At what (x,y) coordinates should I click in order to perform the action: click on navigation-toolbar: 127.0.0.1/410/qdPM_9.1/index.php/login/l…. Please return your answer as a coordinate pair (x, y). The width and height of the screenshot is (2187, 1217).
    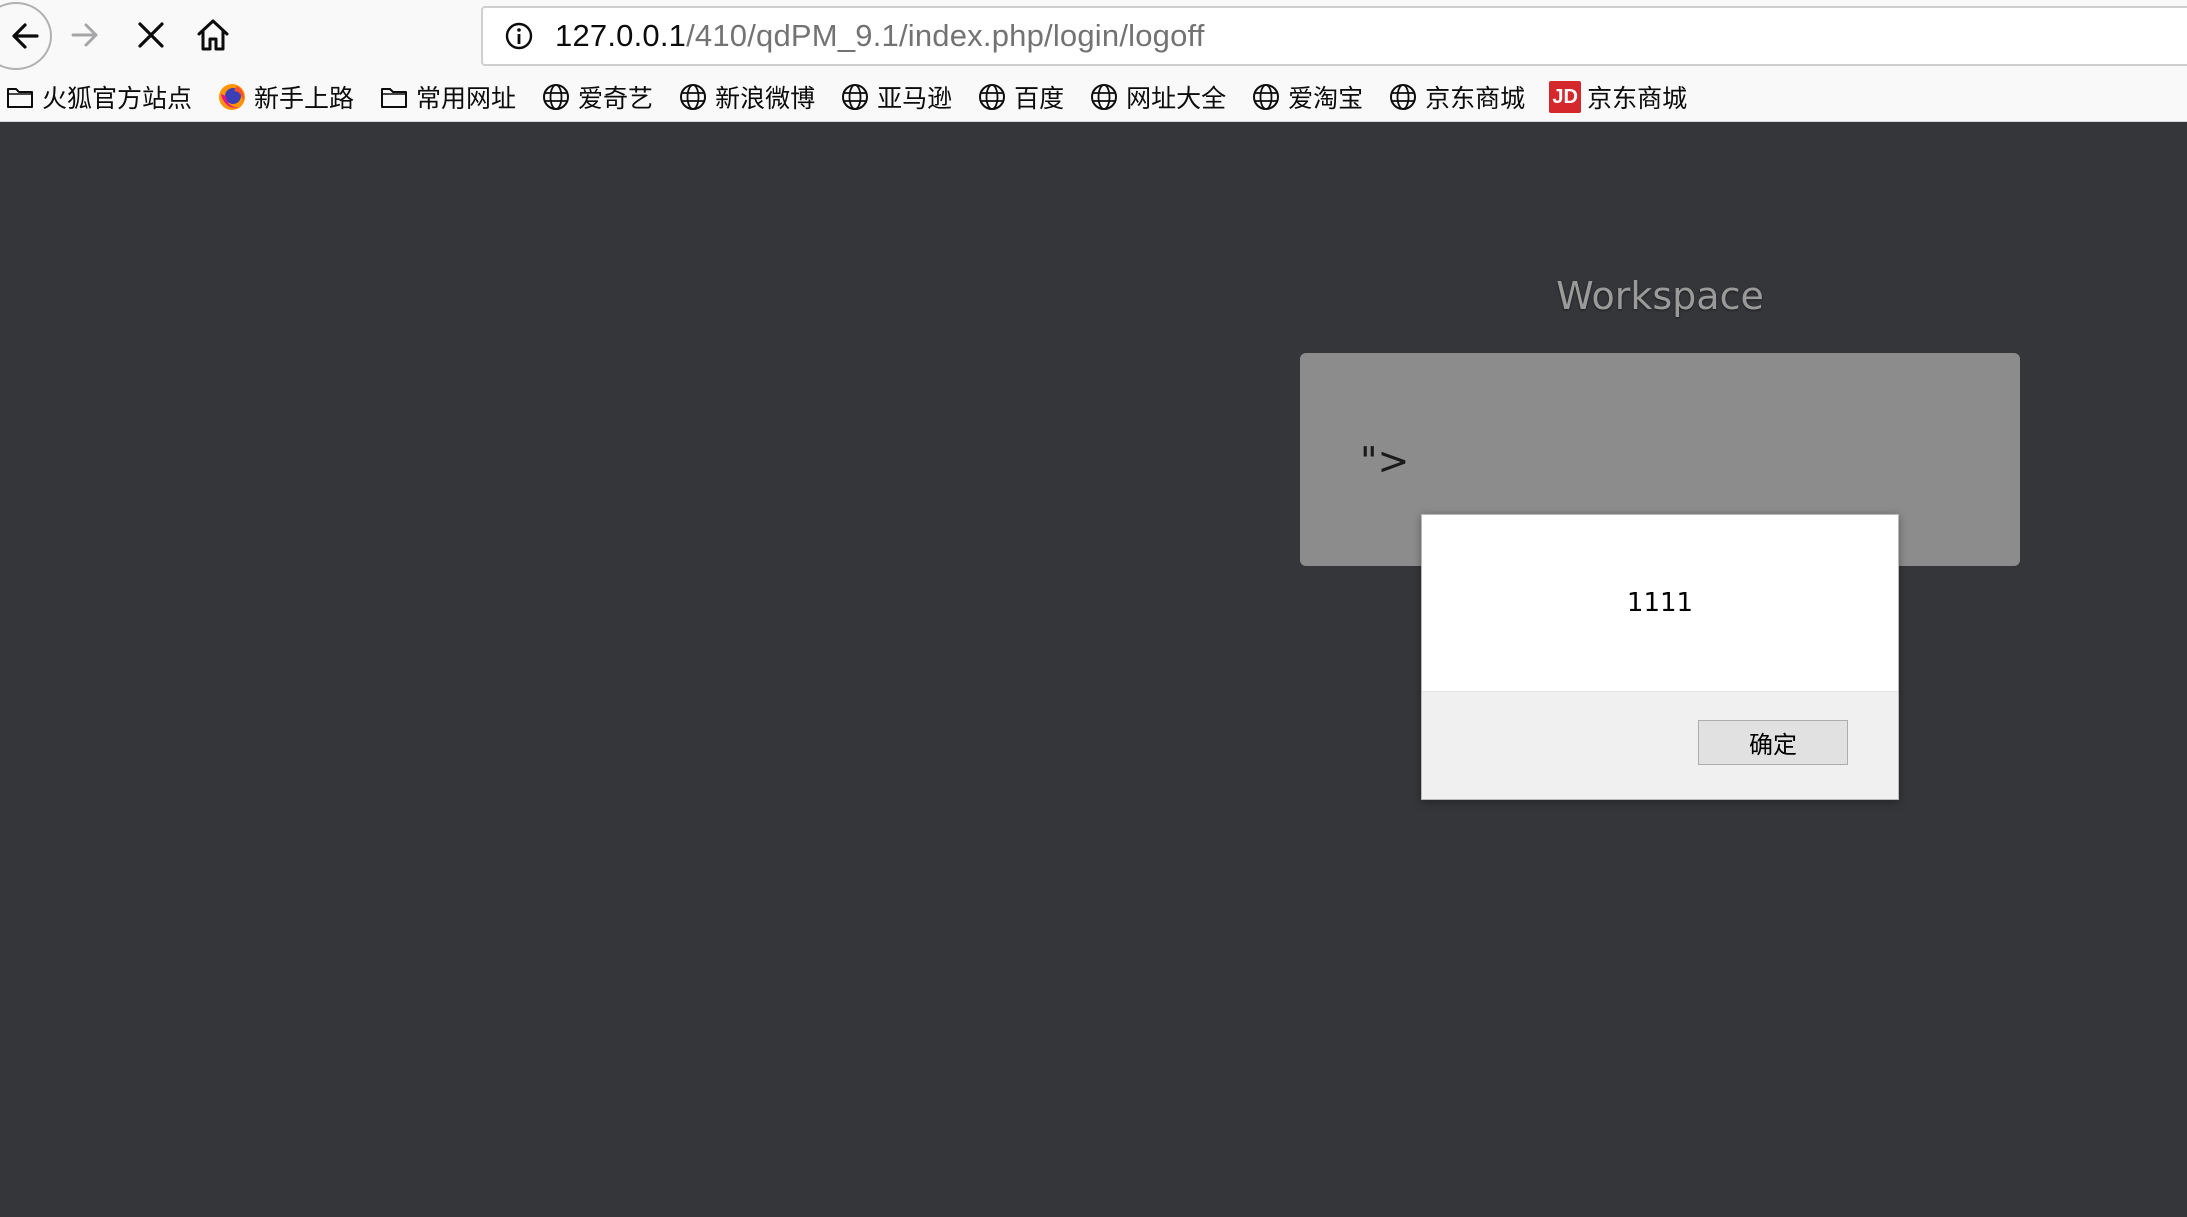
    Looking at the image, I should click on (1093, 36).